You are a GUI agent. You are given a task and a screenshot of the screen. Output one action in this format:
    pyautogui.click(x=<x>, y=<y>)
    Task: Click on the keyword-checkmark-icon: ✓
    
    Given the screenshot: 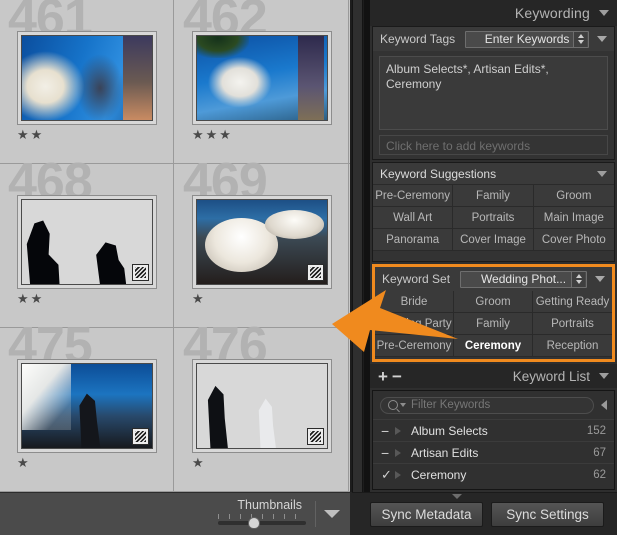 What is the action you would take?
    pyautogui.click(x=388, y=474)
    